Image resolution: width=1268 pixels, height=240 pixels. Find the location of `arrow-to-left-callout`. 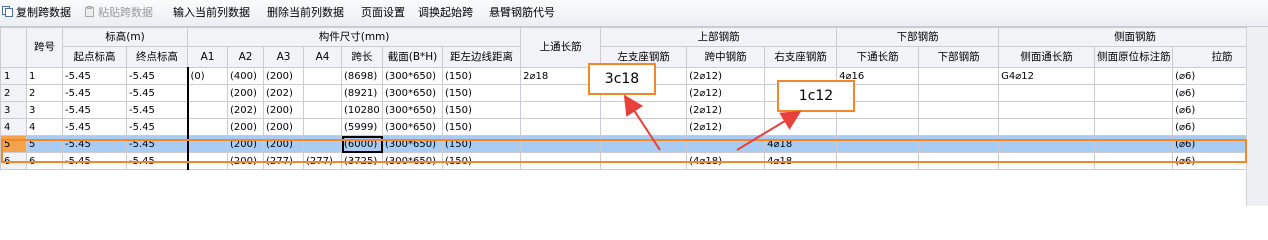

arrow-to-left-callout is located at coordinates (642, 122).